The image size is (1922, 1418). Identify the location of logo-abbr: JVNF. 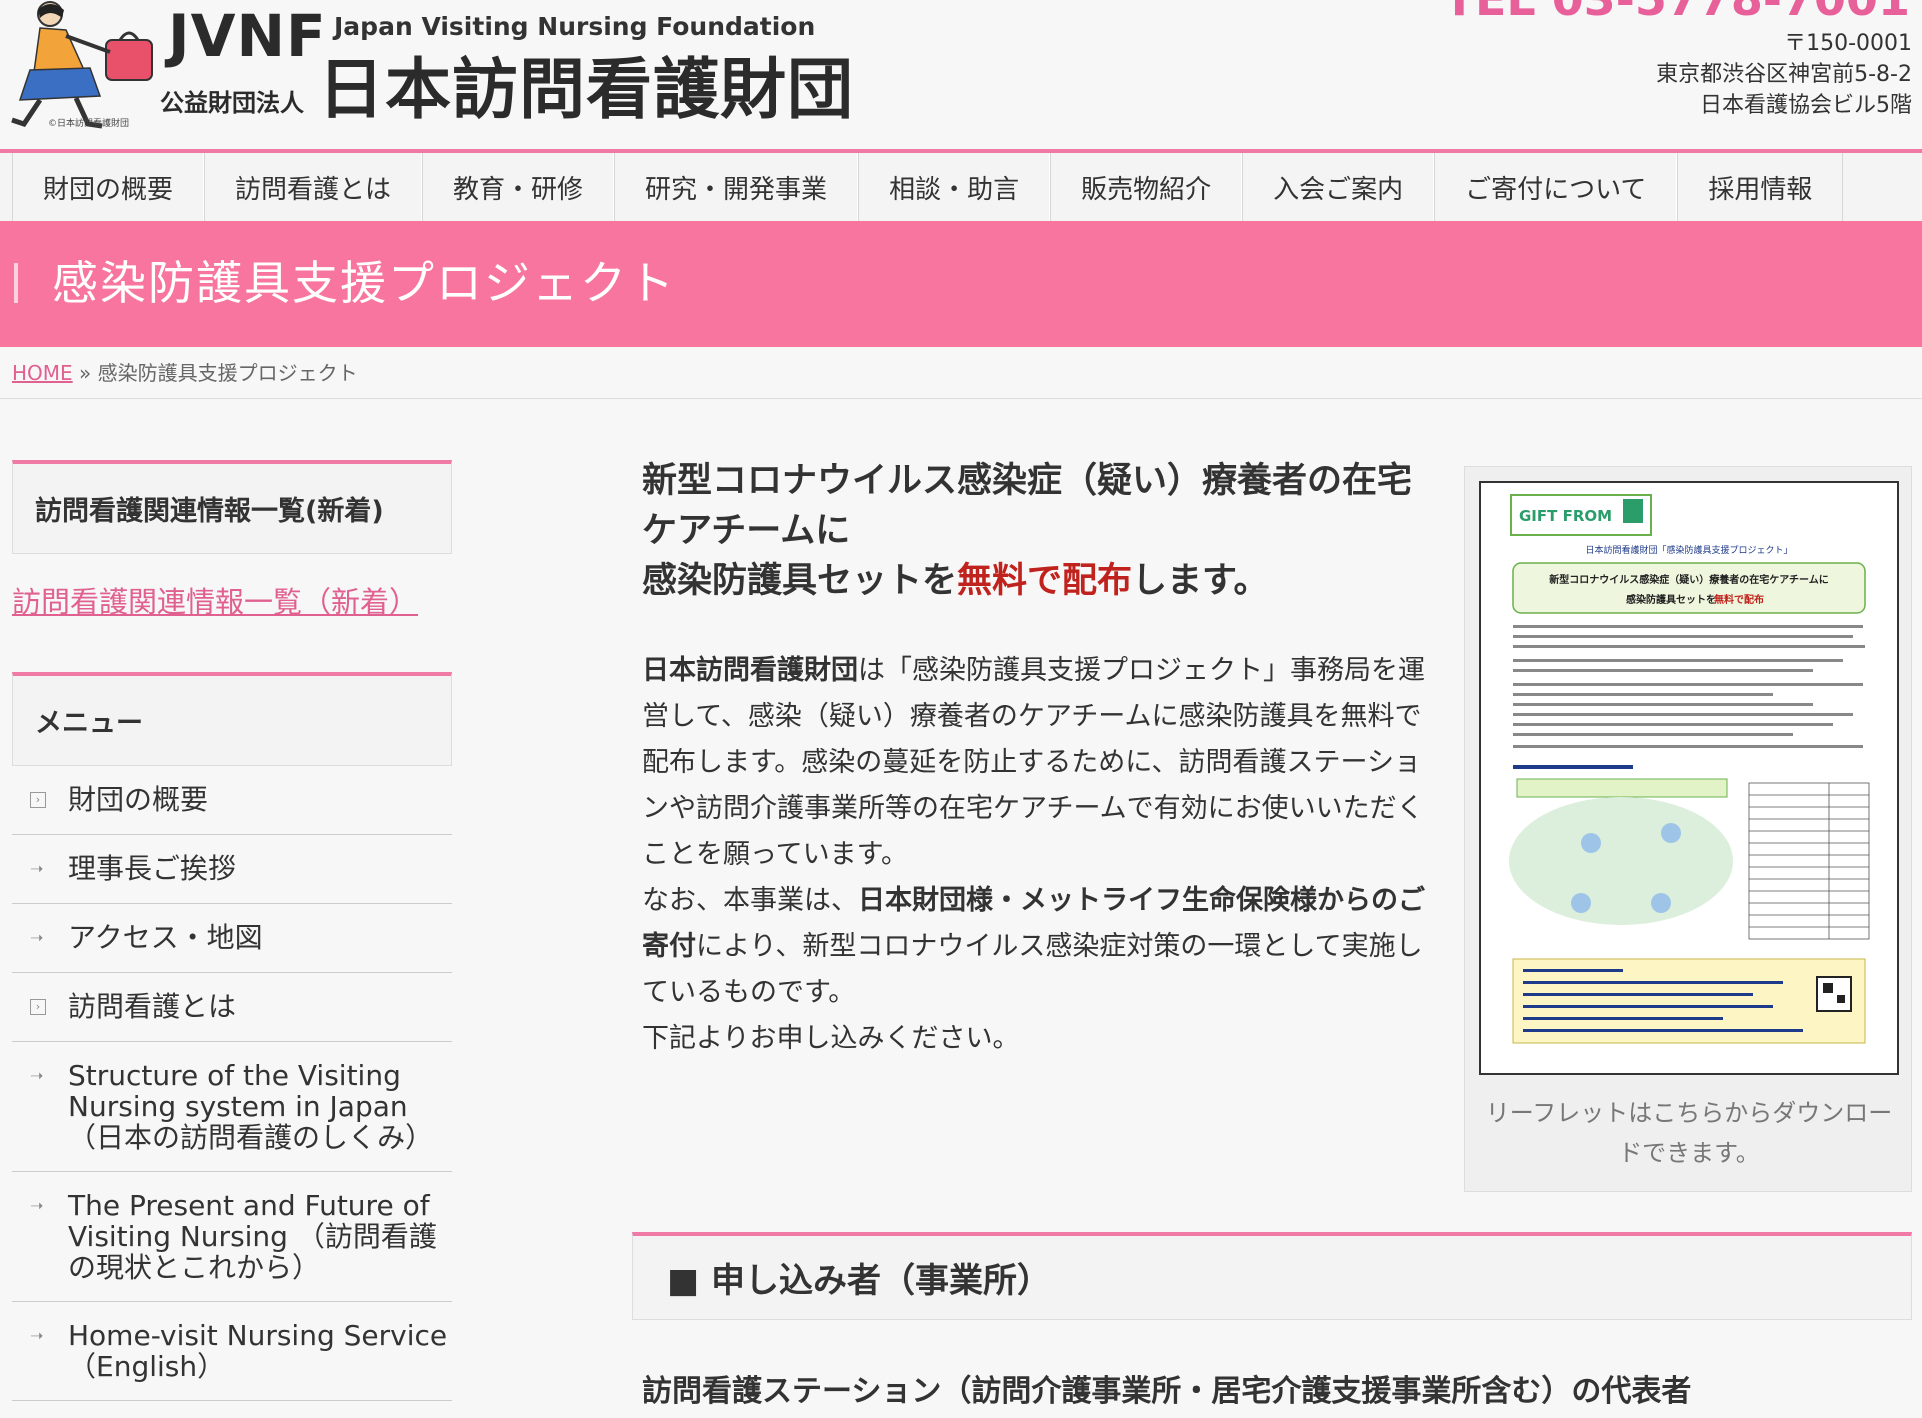
(247, 36).